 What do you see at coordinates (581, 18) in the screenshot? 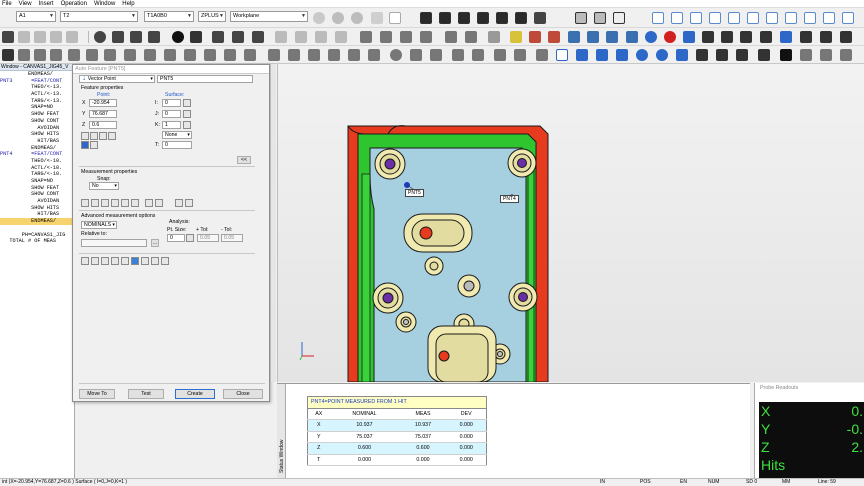
I see `cube-wire-icon` at bounding box center [581, 18].